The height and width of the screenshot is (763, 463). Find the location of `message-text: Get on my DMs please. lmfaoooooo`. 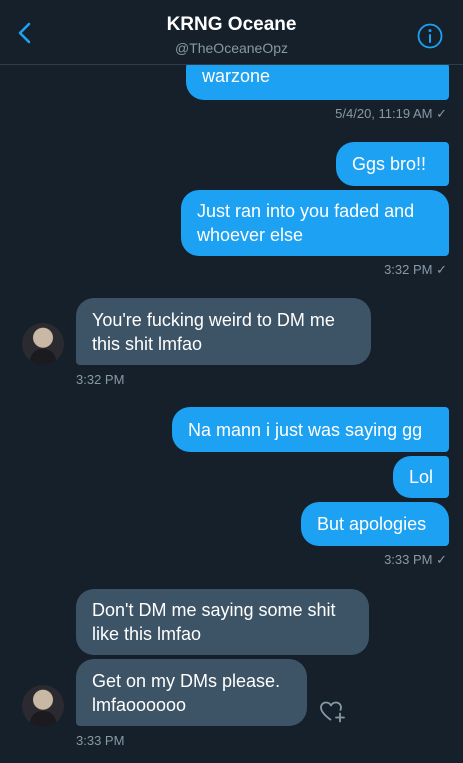

message-text: Get on my DMs please. lmfaoooooo is located at coordinates (186, 692).